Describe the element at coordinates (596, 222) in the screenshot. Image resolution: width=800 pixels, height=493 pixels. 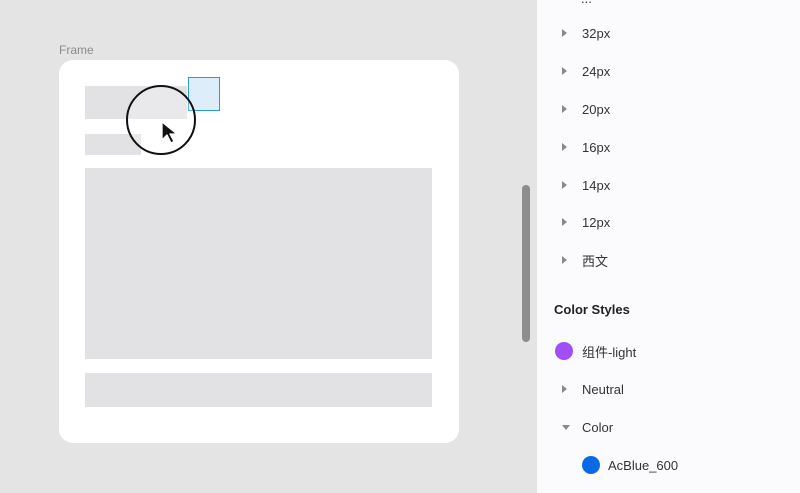
I see `group-label: 12px` at that location.